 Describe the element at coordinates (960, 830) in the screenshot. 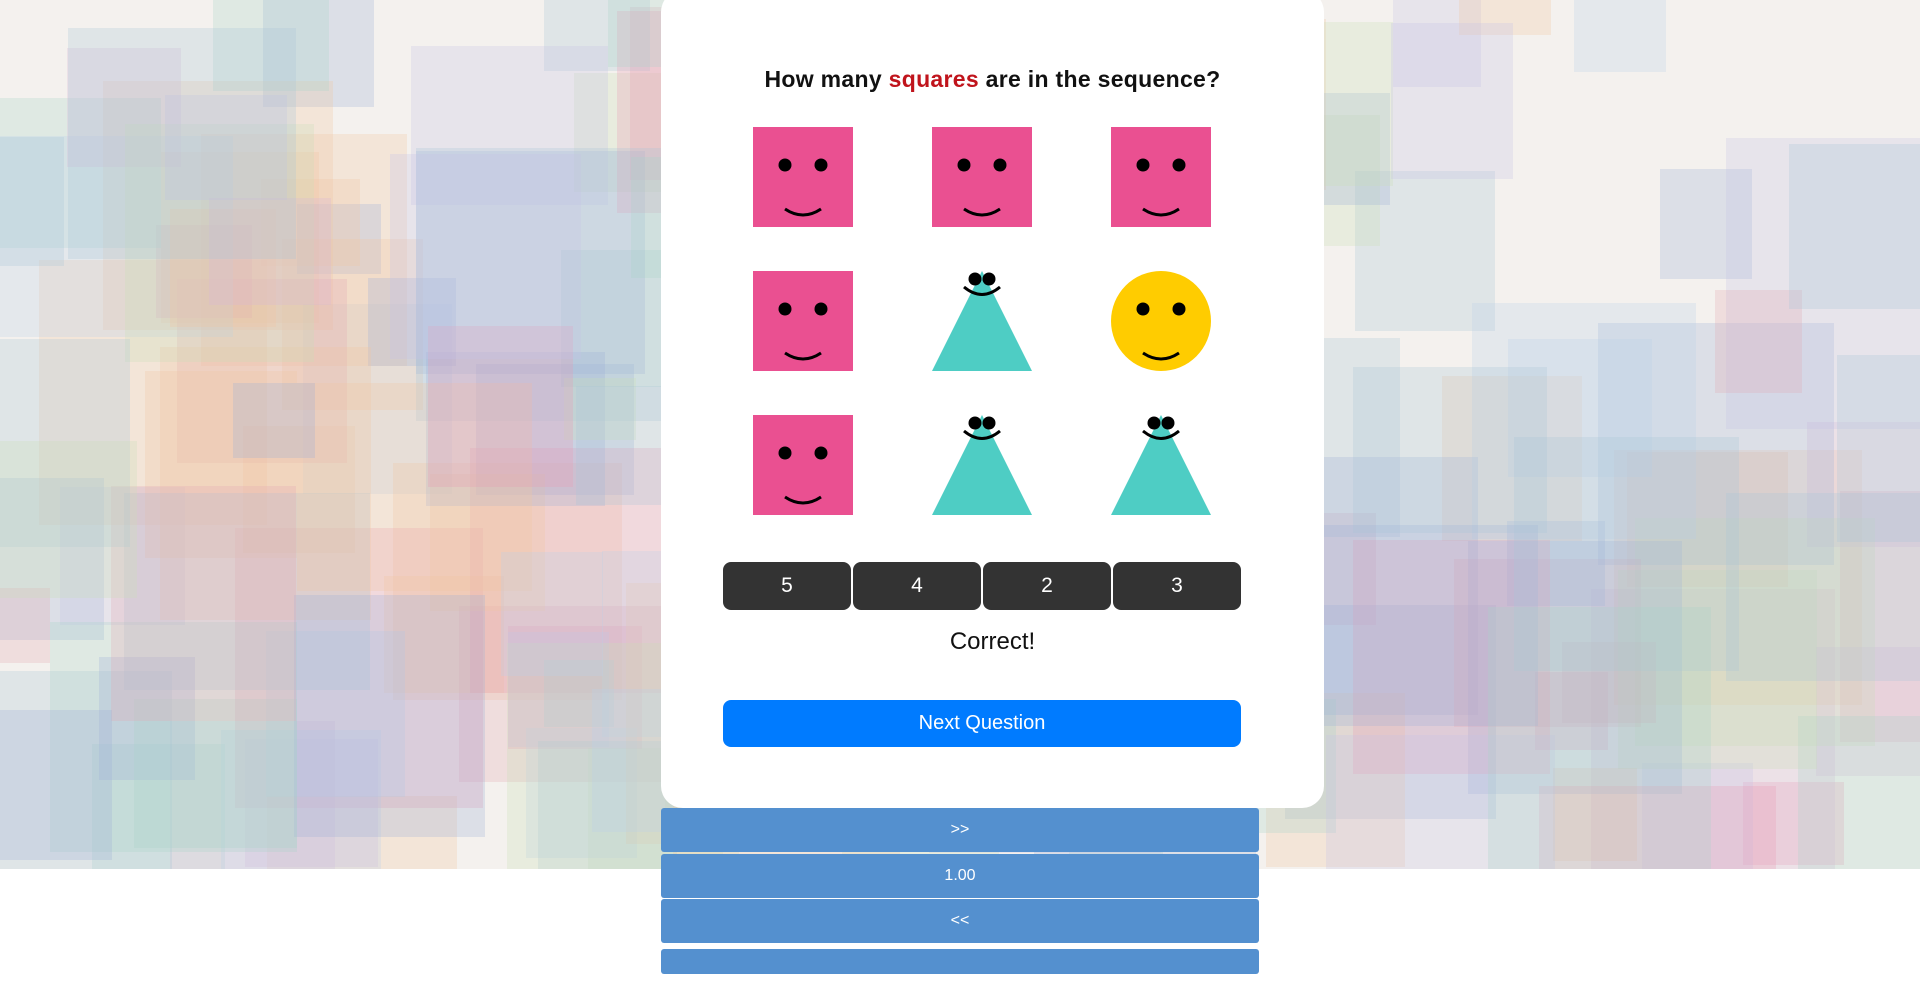

I see `forward-button: >>` at that location.